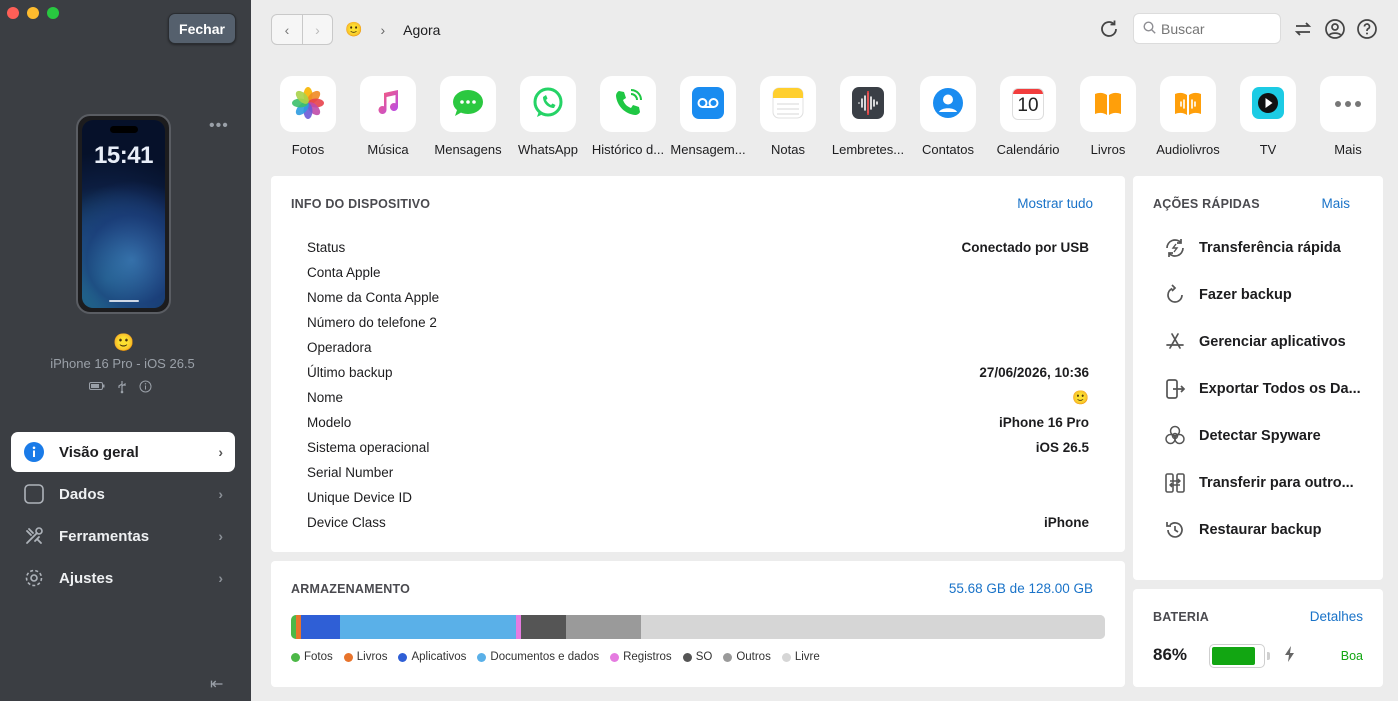  I want to click on app-store-icon, so click(1175, 342).